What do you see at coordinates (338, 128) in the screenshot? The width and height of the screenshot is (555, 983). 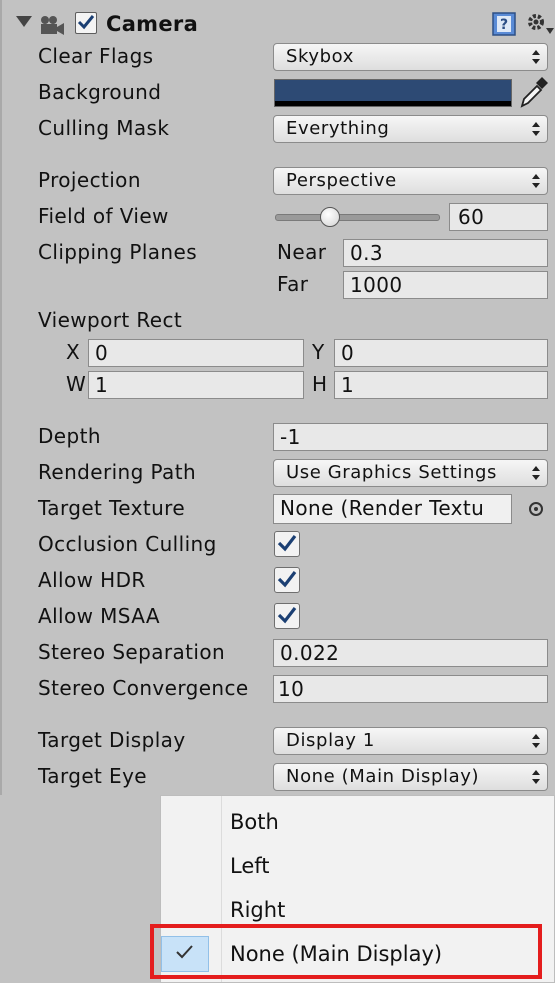 I see `culling-mask-value: Everything` at bounding box center [338, 128].